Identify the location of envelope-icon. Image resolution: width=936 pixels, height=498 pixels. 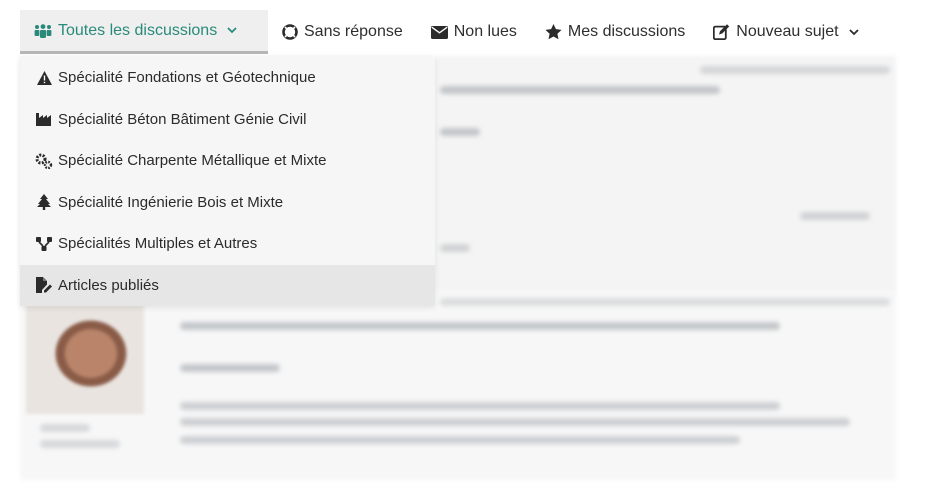
(439, 32).